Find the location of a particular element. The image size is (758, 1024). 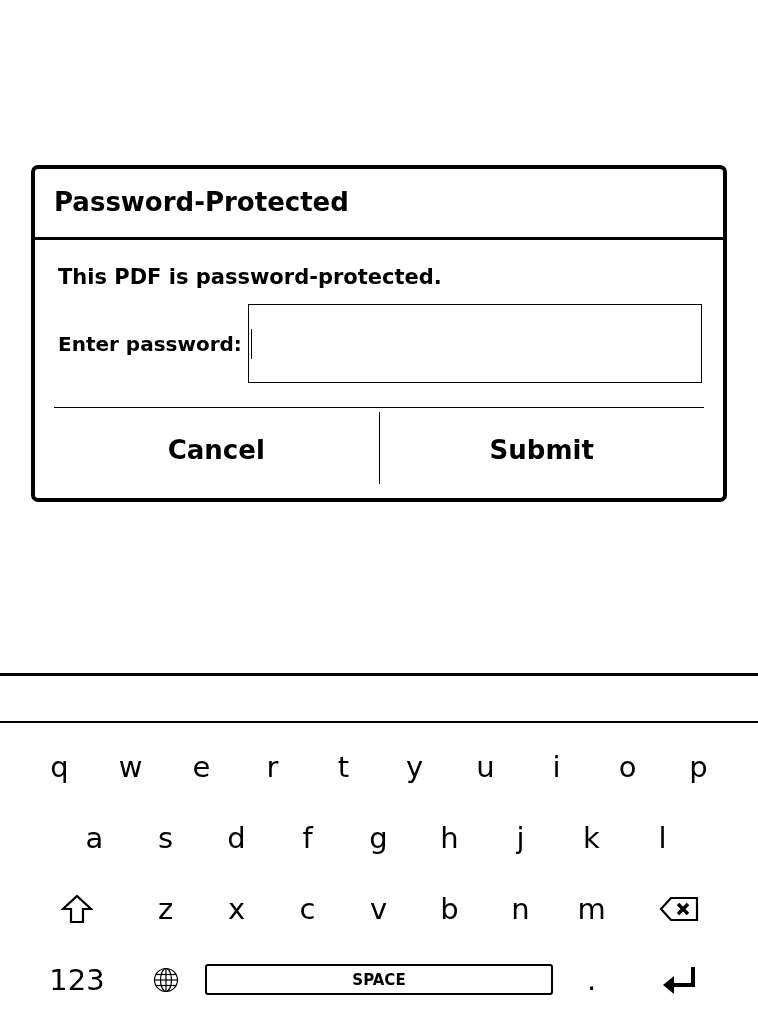

space-key: SPACE is located at coordinates (379, 979).